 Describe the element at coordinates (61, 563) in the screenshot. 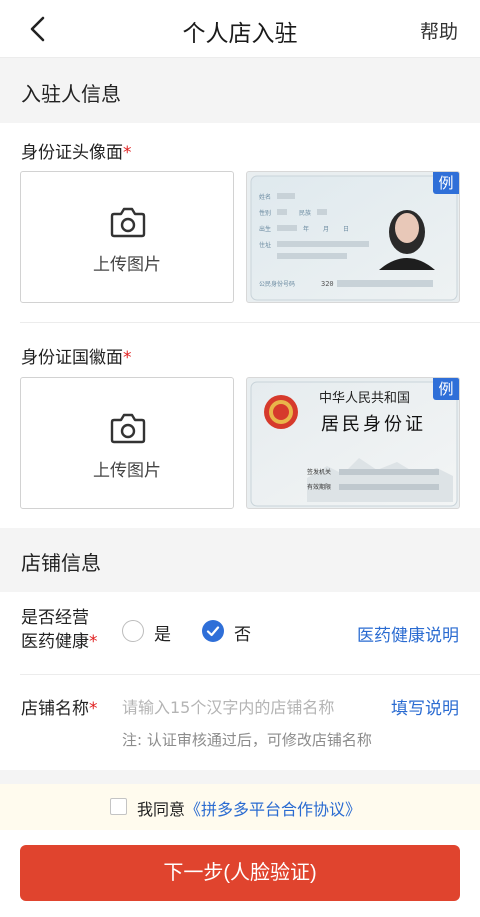

I see `section-title-shop: 店铺信息` at that location.